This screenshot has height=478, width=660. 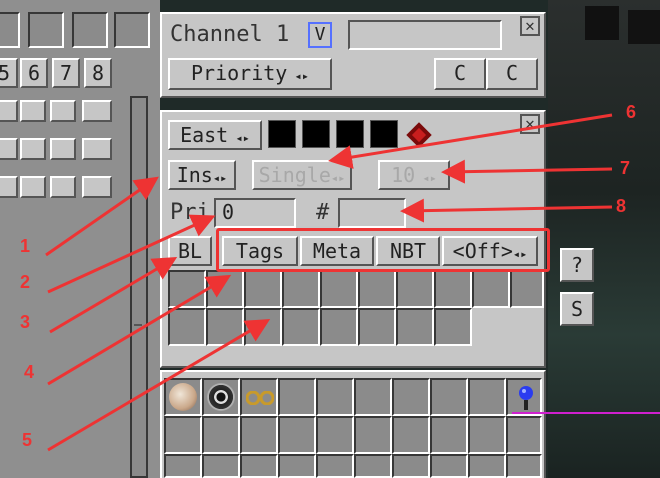 What do you see at coordinates (29, 372) in the screenshot?
I see `callout-number-4: 4` at bounding box center [29, 372].